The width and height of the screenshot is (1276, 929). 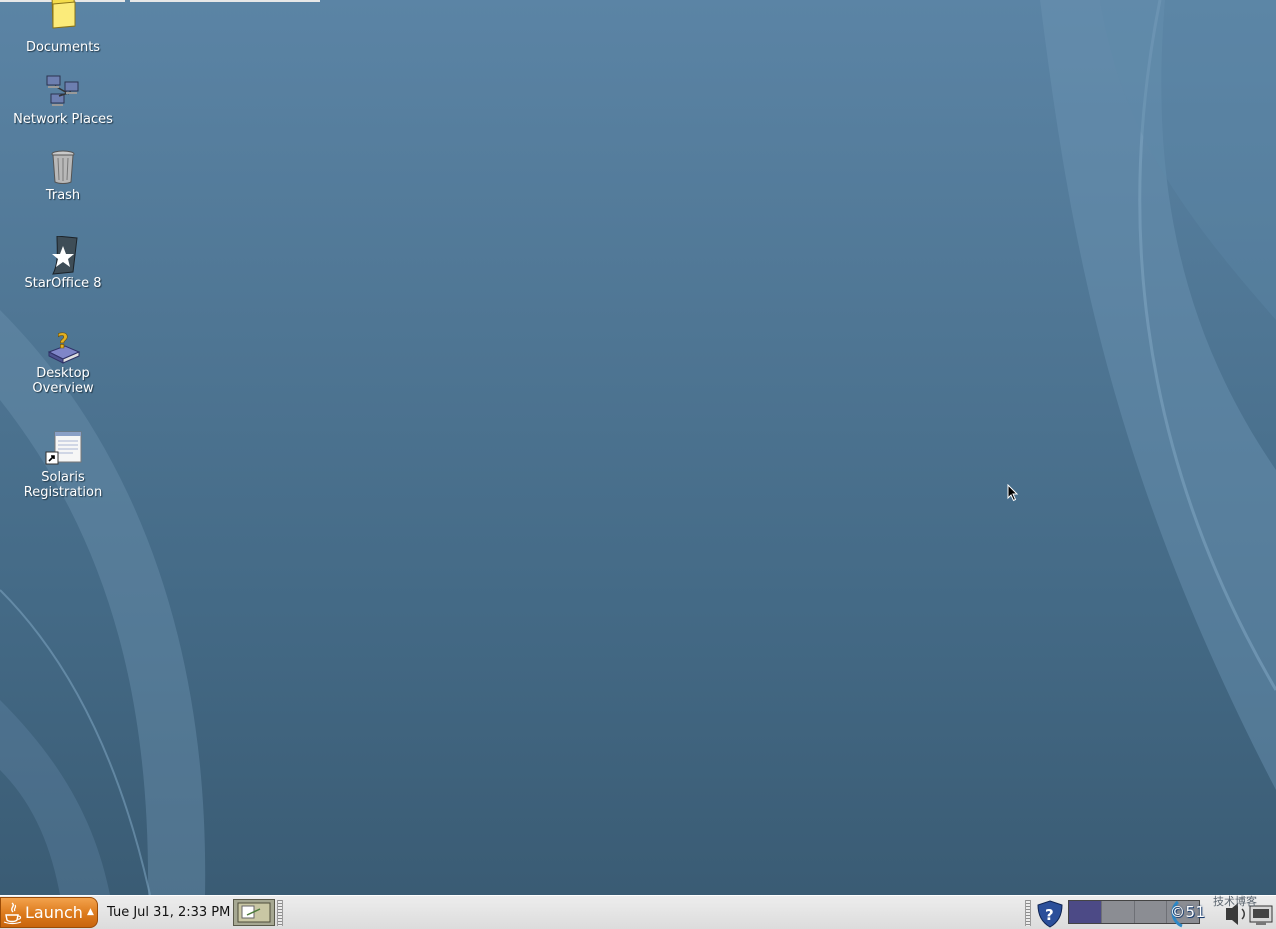 What do you see at coordinates (63, 195) in the screenshot?
I see `desktop-icon-label: Trash` at bounding box center [63, 195].